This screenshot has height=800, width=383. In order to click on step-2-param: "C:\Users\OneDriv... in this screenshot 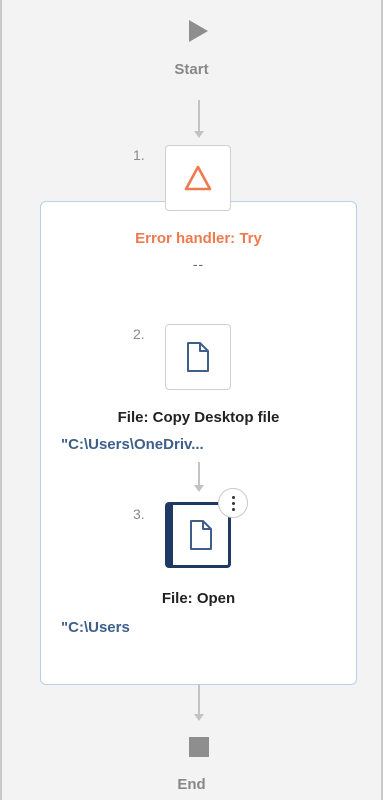, I will do `click(132, 444)`.